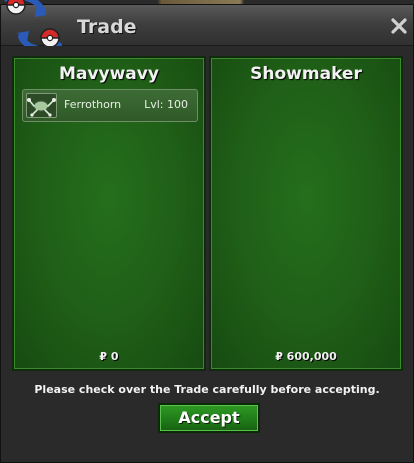 This screenshot has height=463, width=414. What do you see at coordinates (306, 356) in the screenshot?
I see `money-offer: ₽ 600,000` at bounding box center [306, 356].